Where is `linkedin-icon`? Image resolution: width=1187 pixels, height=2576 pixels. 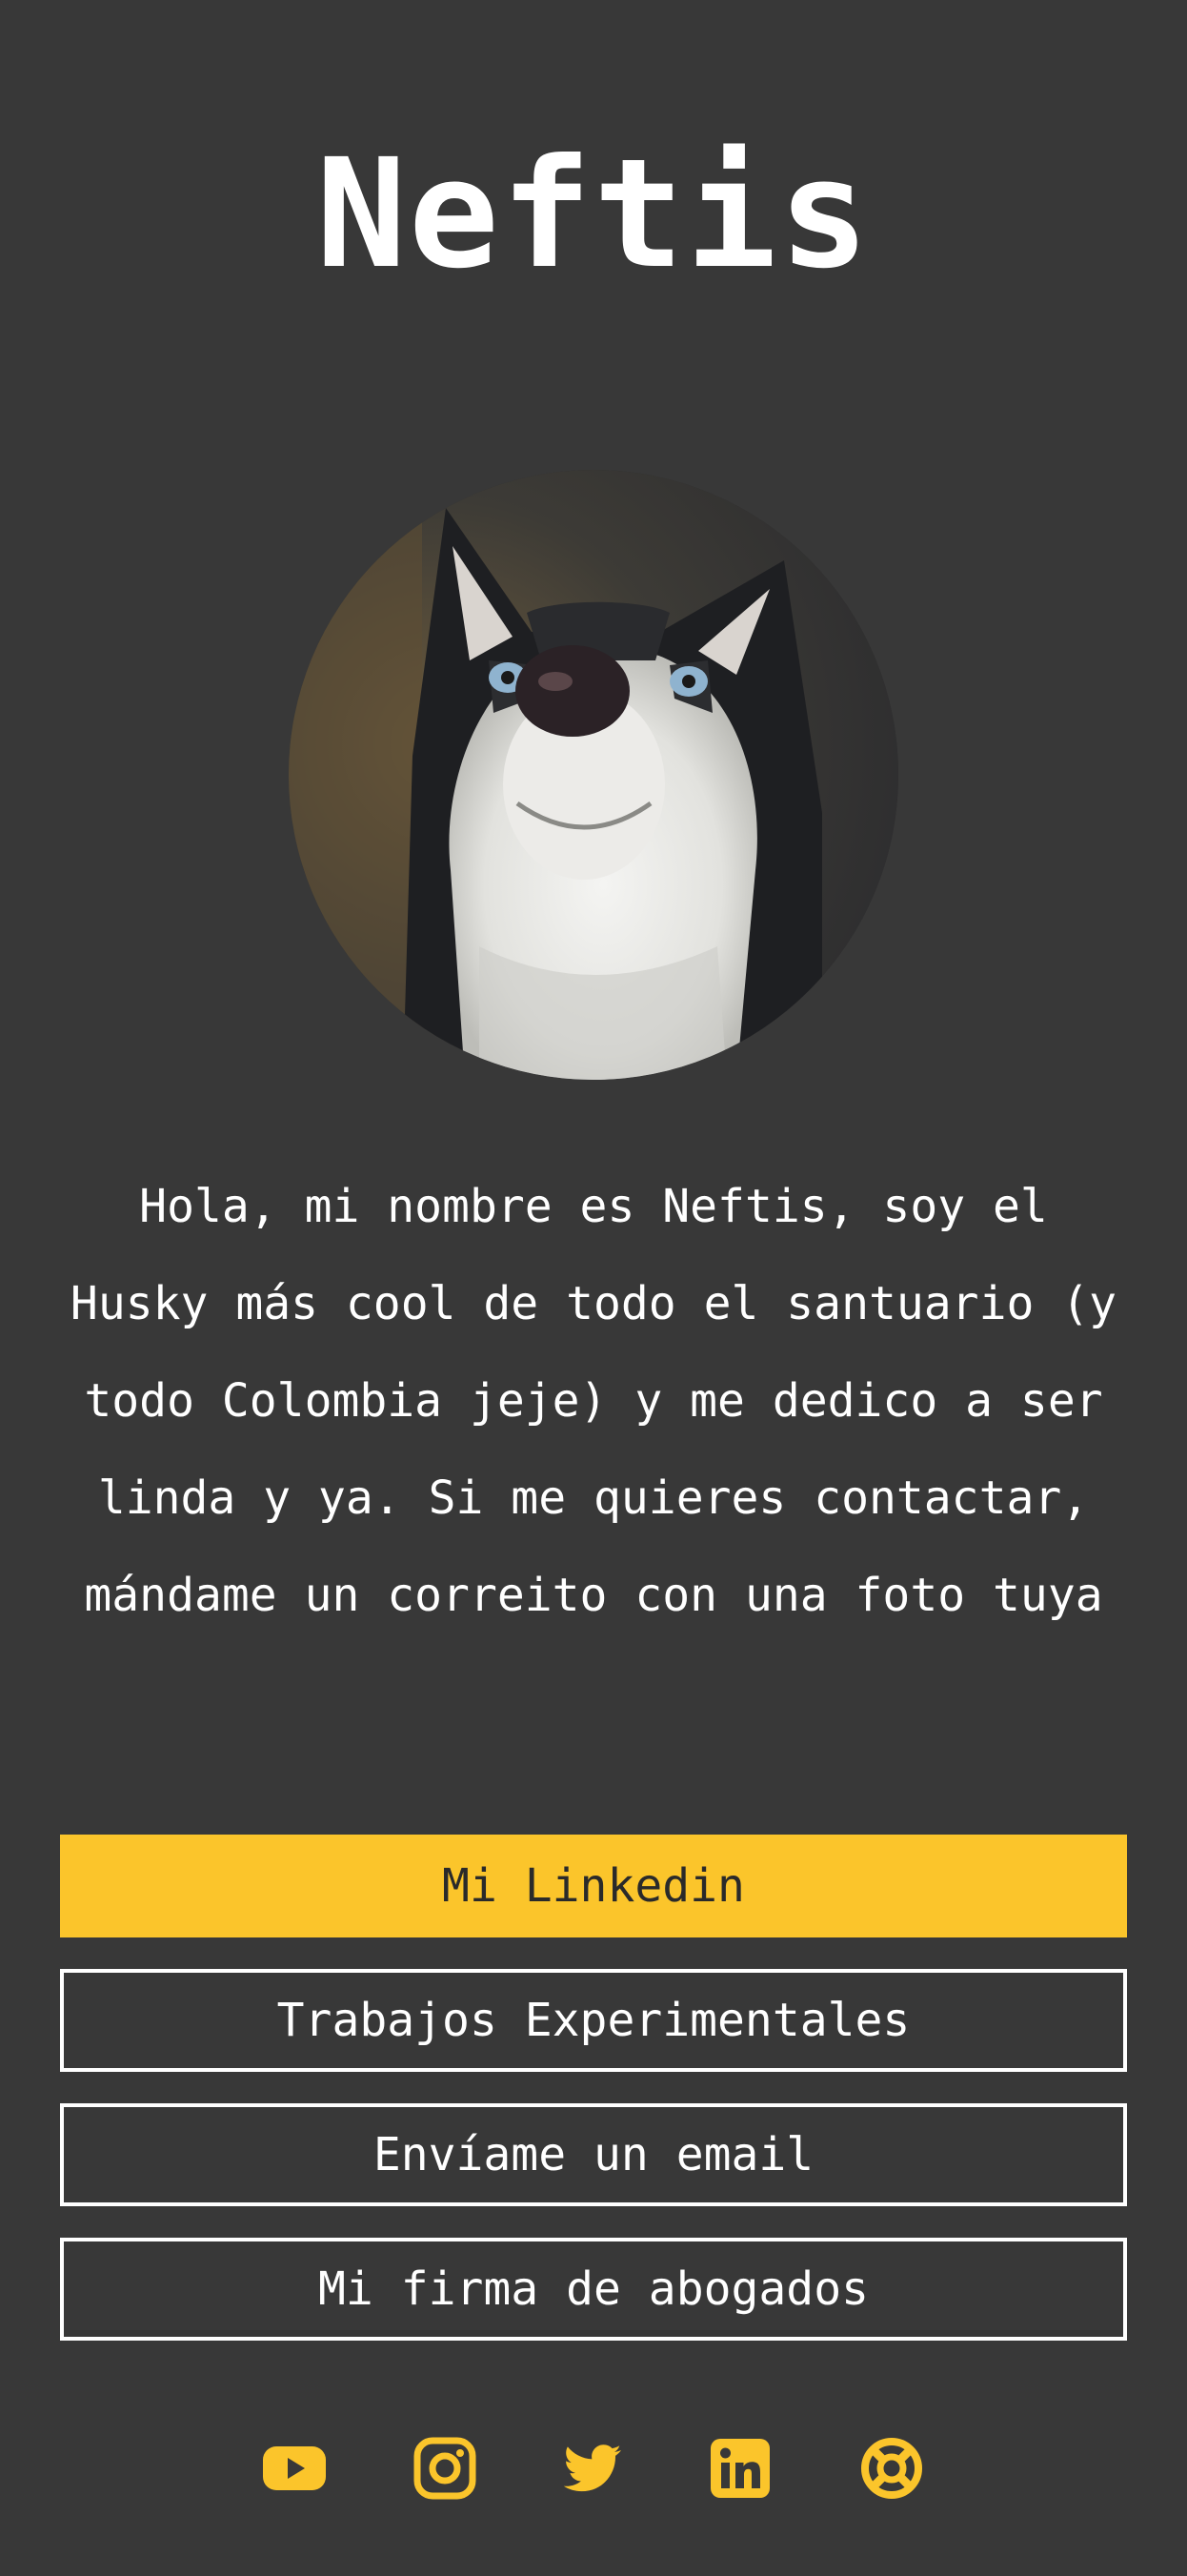 linkedin-icon is located at coordinates (740, 2468).